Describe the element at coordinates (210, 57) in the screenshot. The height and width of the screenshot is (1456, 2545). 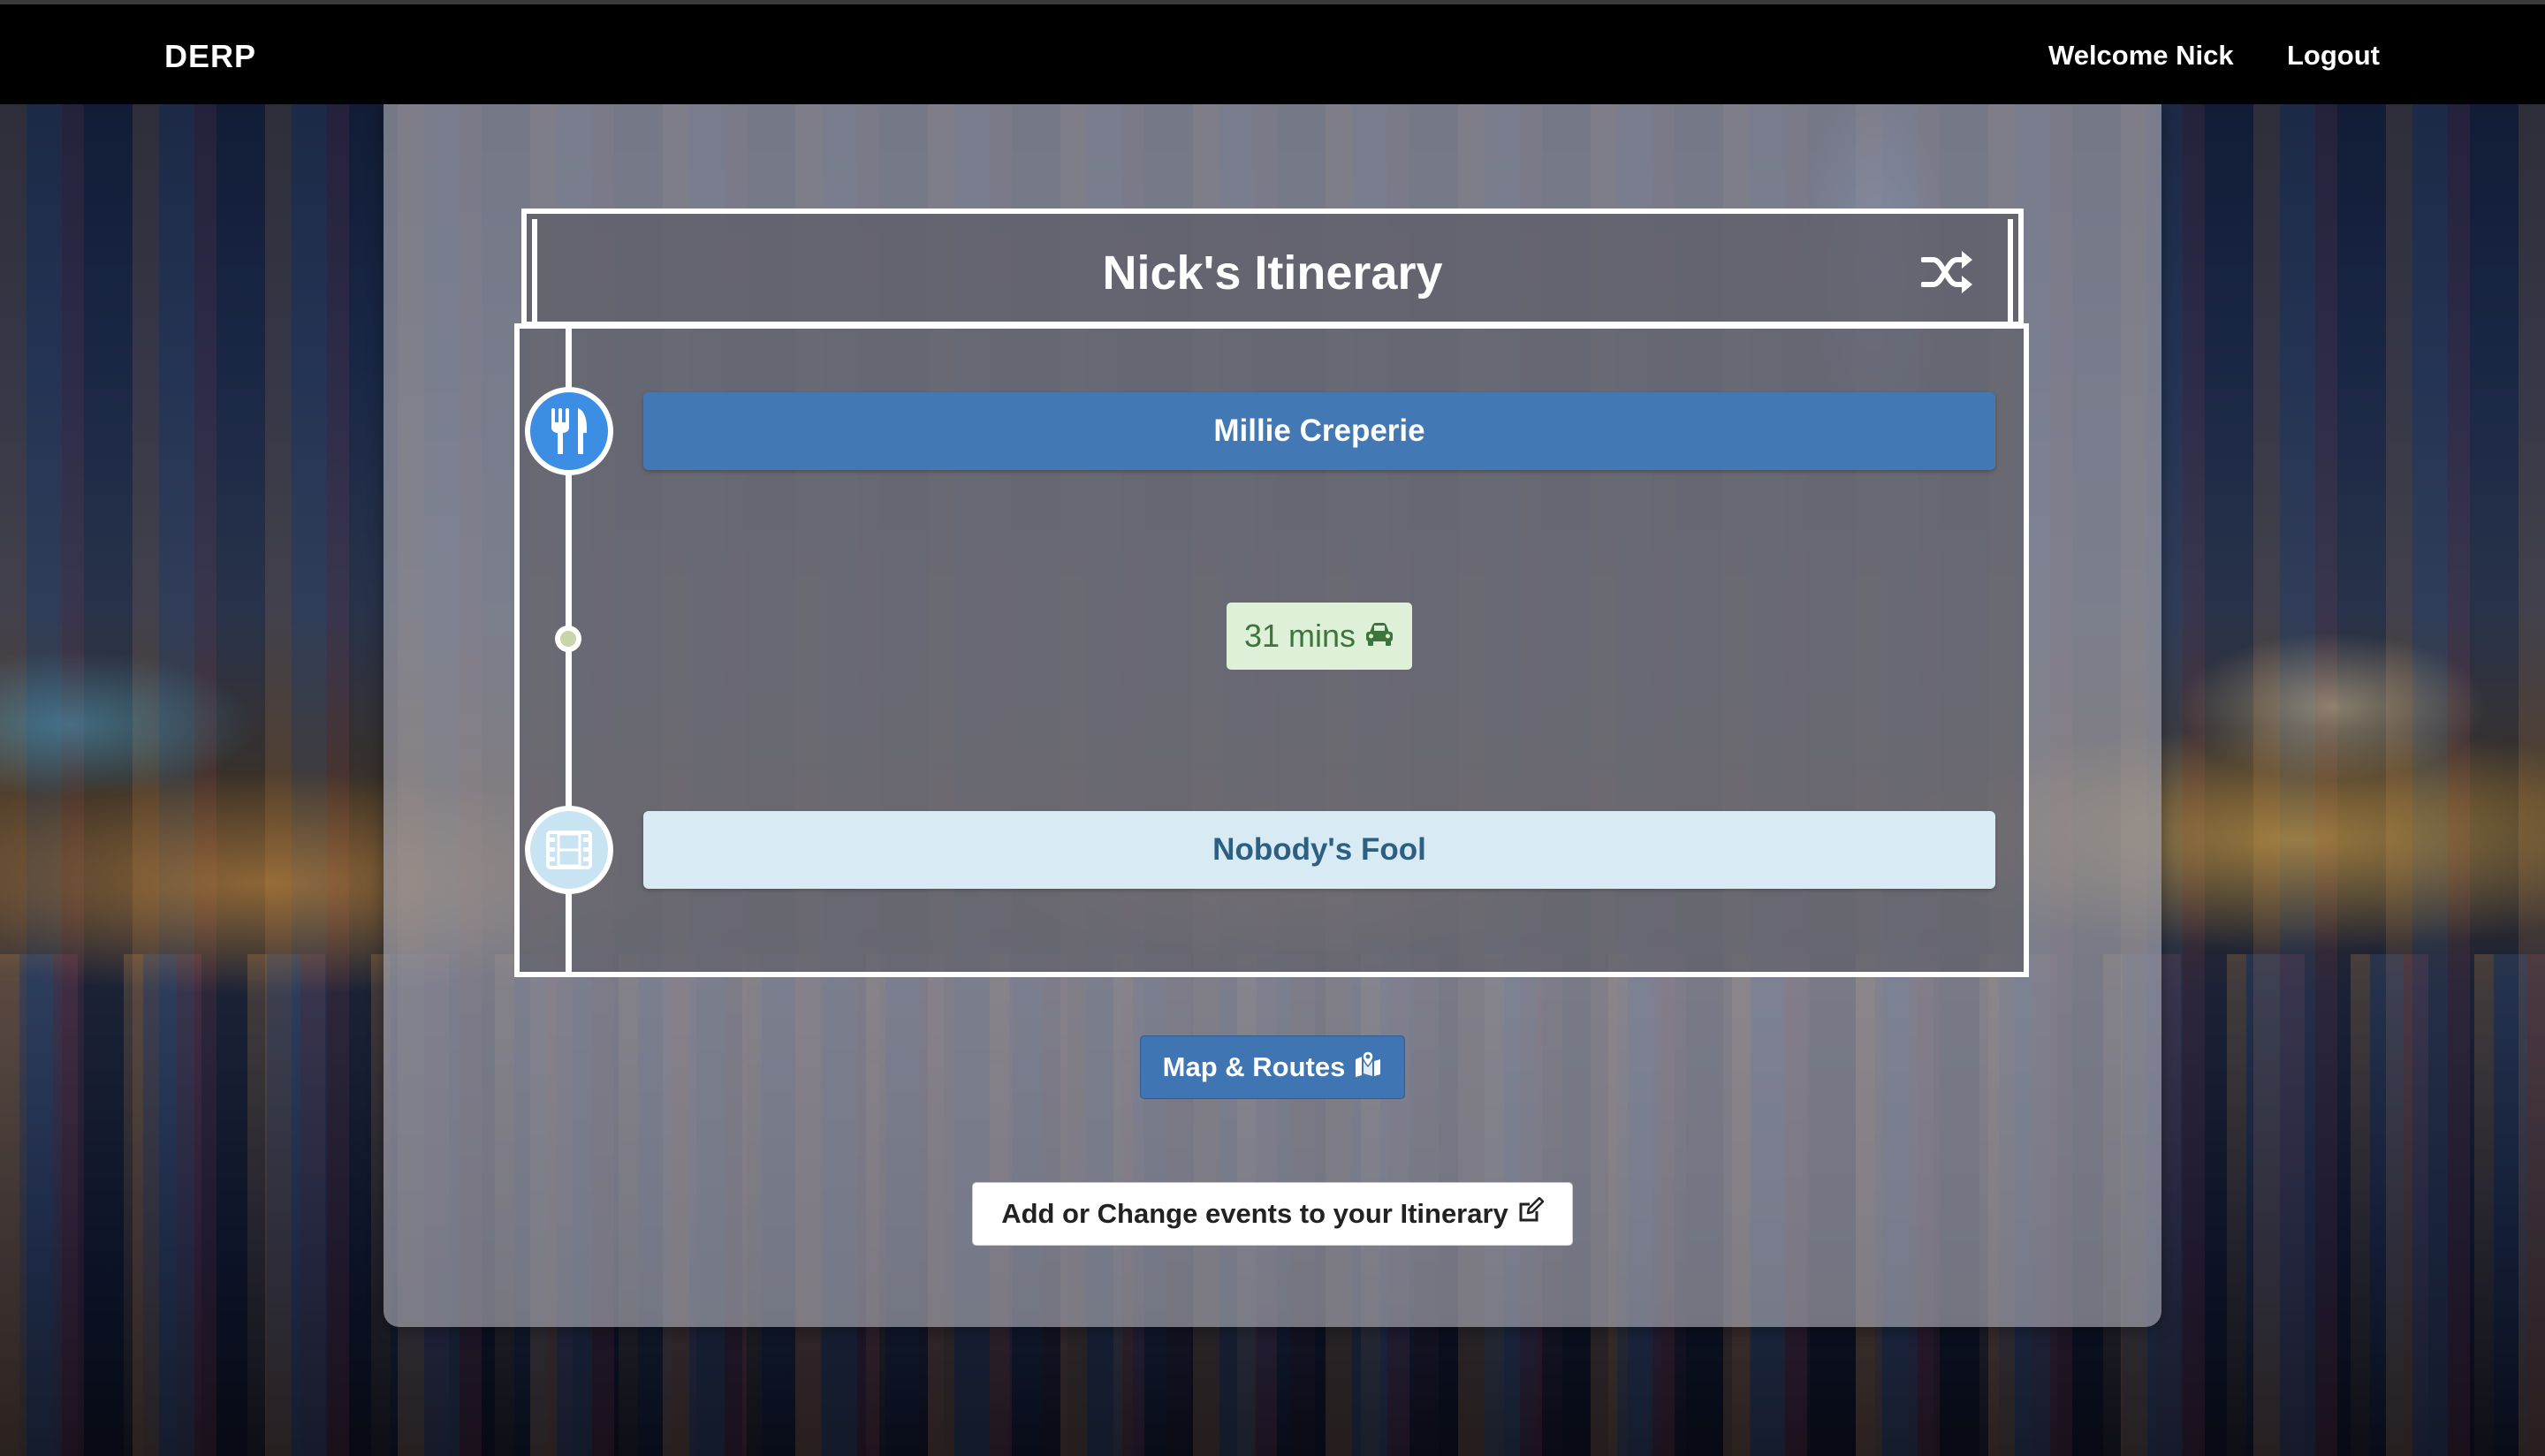
I see `brand-logo: DERP` at that location.